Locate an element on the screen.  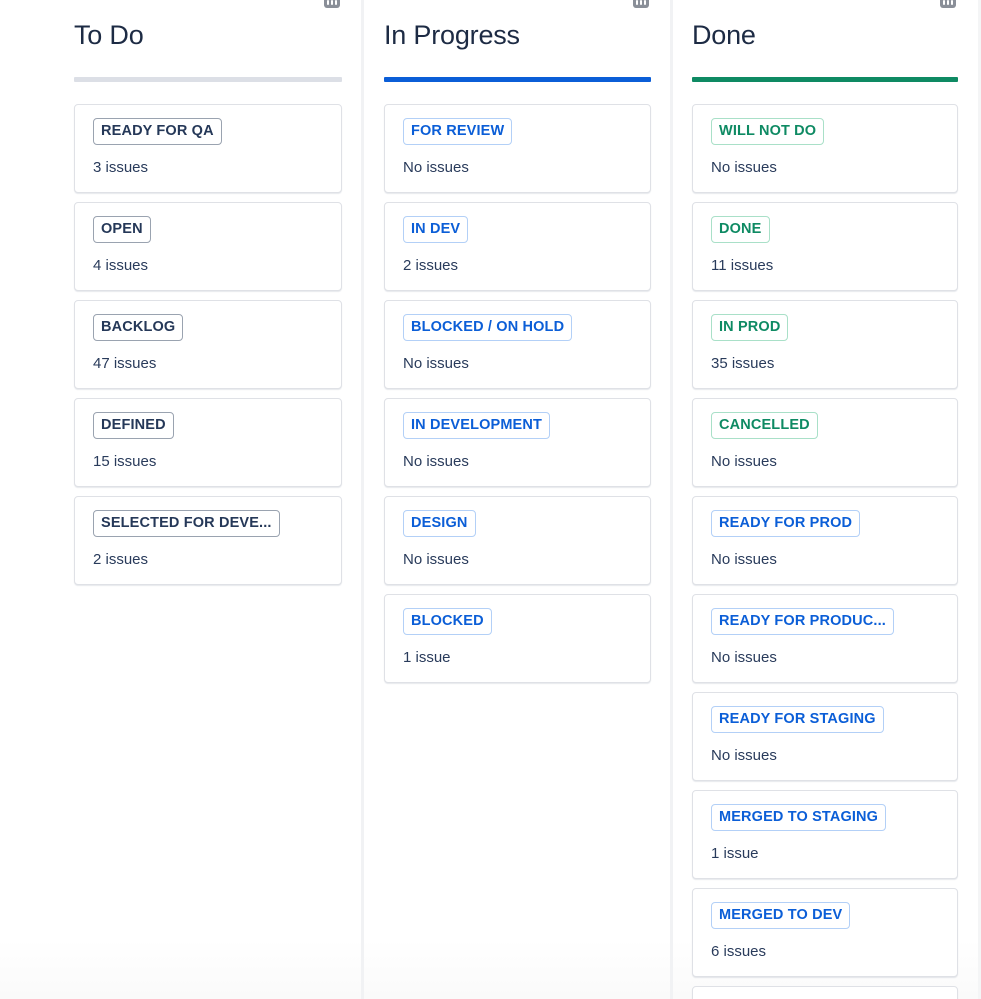
status-card: SELECTED FOR DEVE... 2 issues is located at coordinates (208, 540).